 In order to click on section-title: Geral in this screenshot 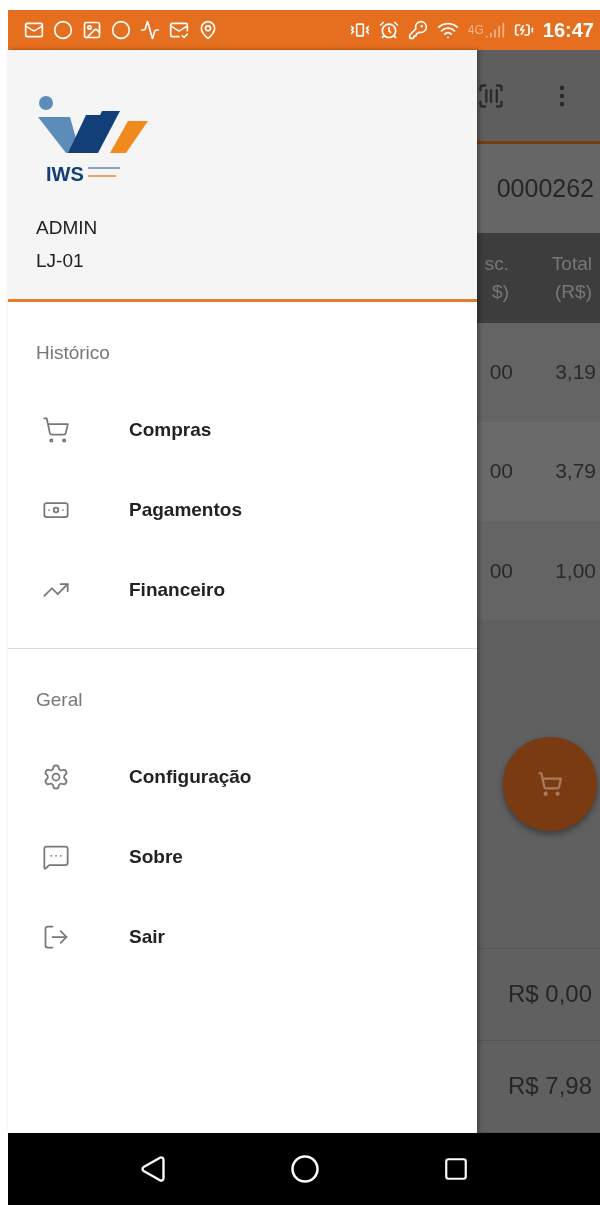, I will do `click(59, 700)`.